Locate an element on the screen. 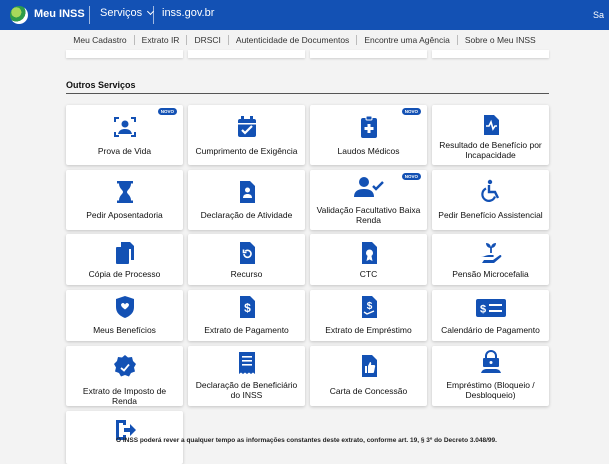 The width and height of the screenshot is (609, 464). calendar-check-icon is located at coordinates (246, 126).